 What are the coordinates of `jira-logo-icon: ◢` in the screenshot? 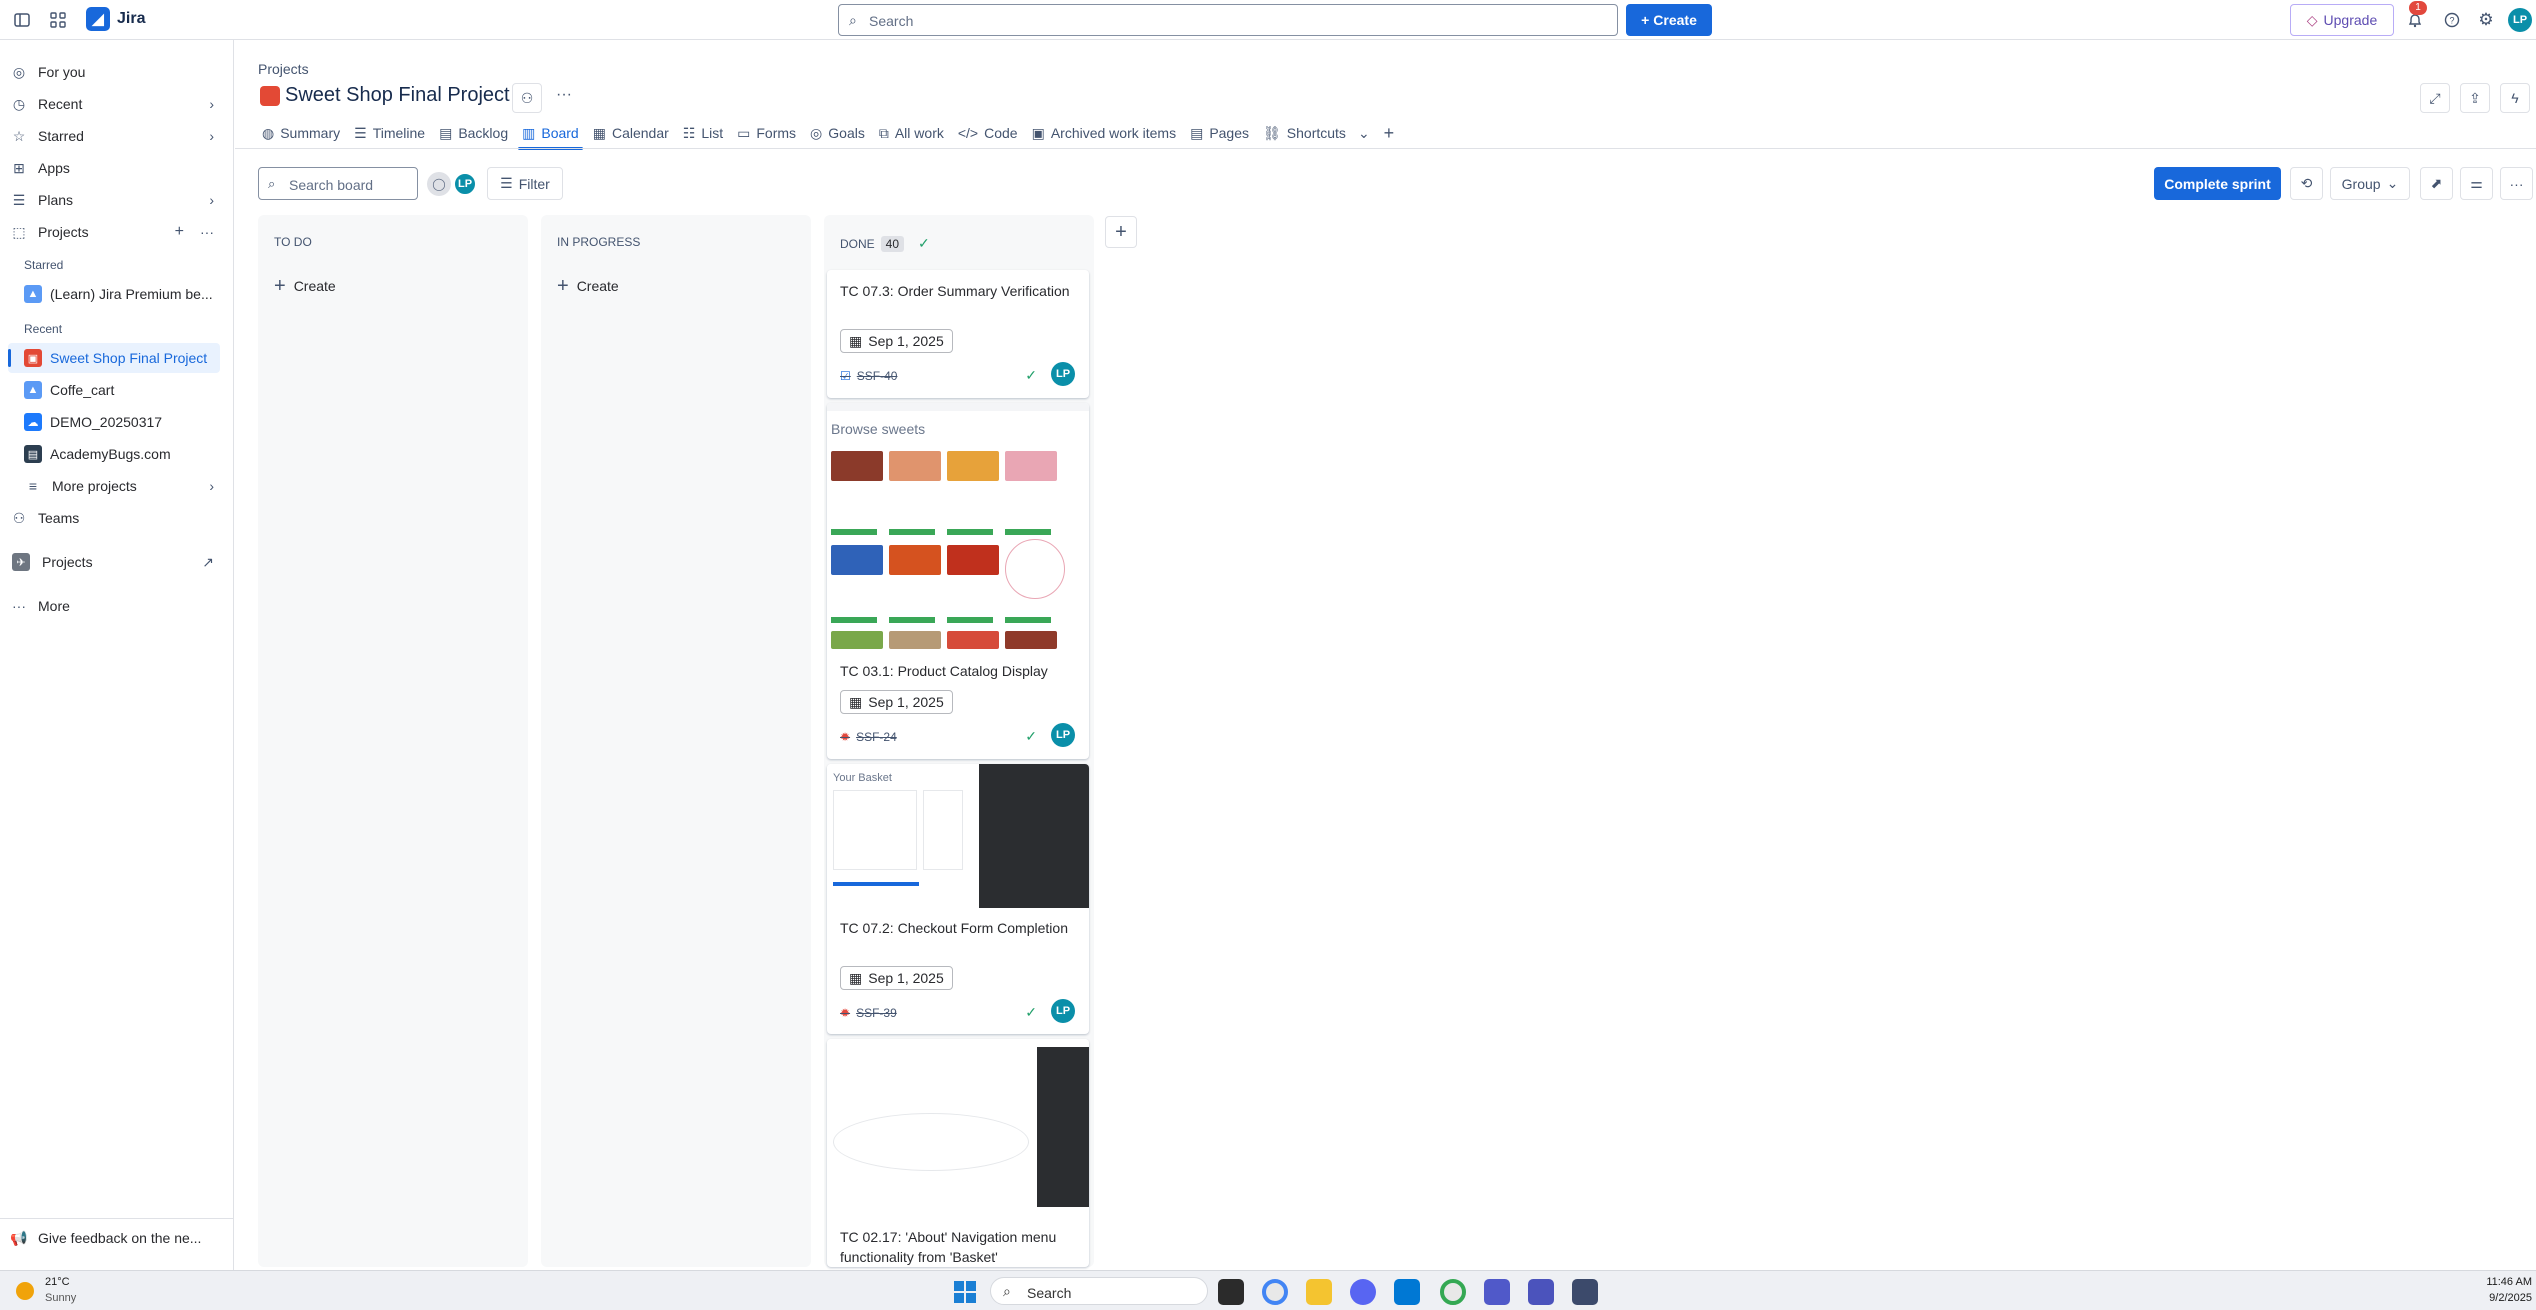 It's located at (98, 19).